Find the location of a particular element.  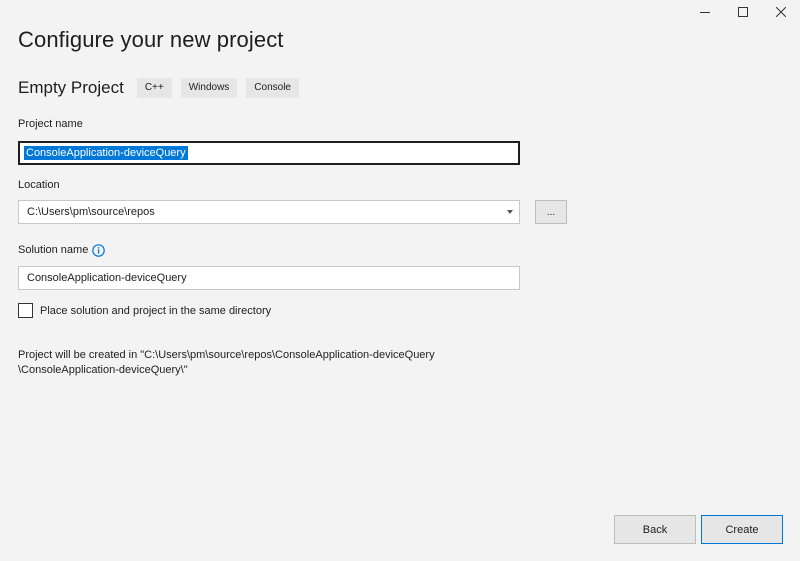

template-header: Empty Project C++ Windows Console is located at coordinates (163, 88).